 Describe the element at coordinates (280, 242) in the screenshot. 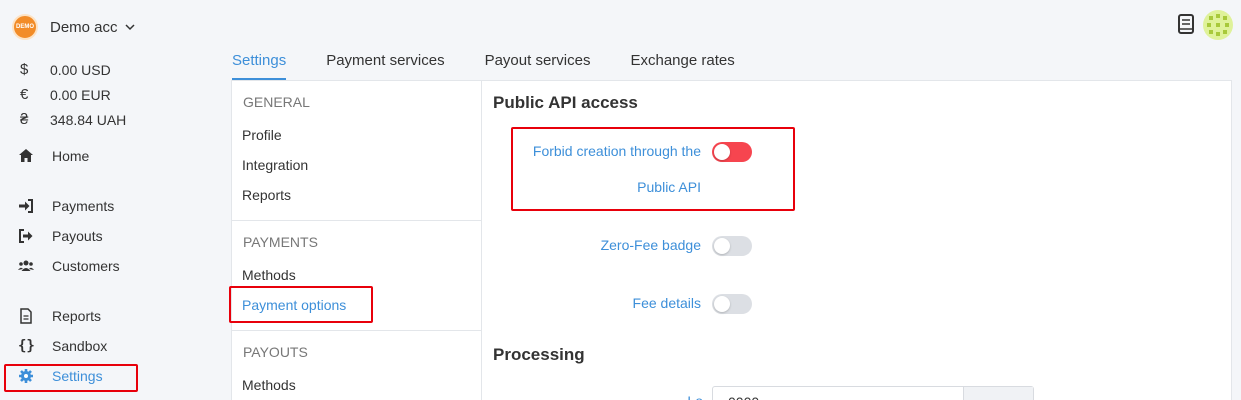

I see `subnav-group-title: PAYMENTS` at that location.